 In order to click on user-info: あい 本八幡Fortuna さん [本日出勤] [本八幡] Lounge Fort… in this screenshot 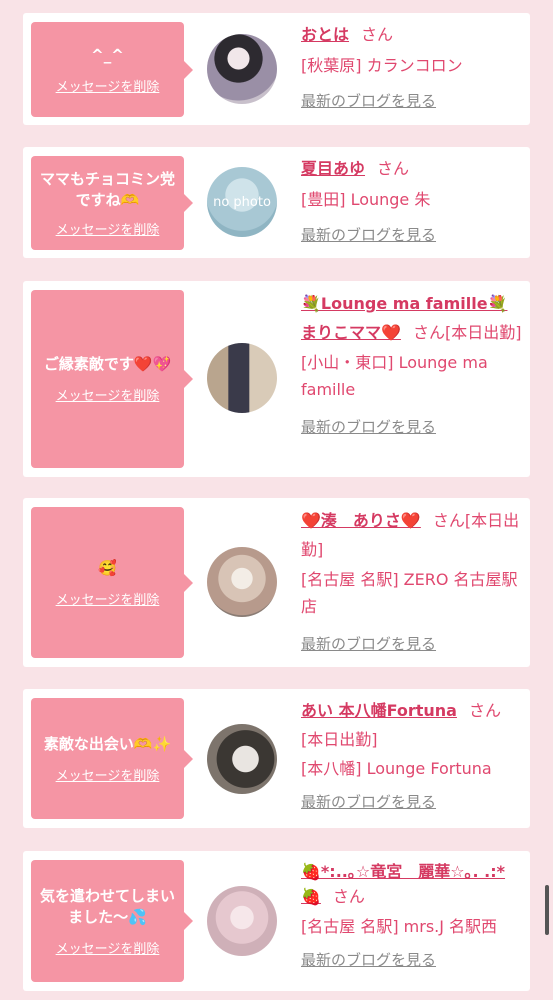, I will do `click(412, 756)`.